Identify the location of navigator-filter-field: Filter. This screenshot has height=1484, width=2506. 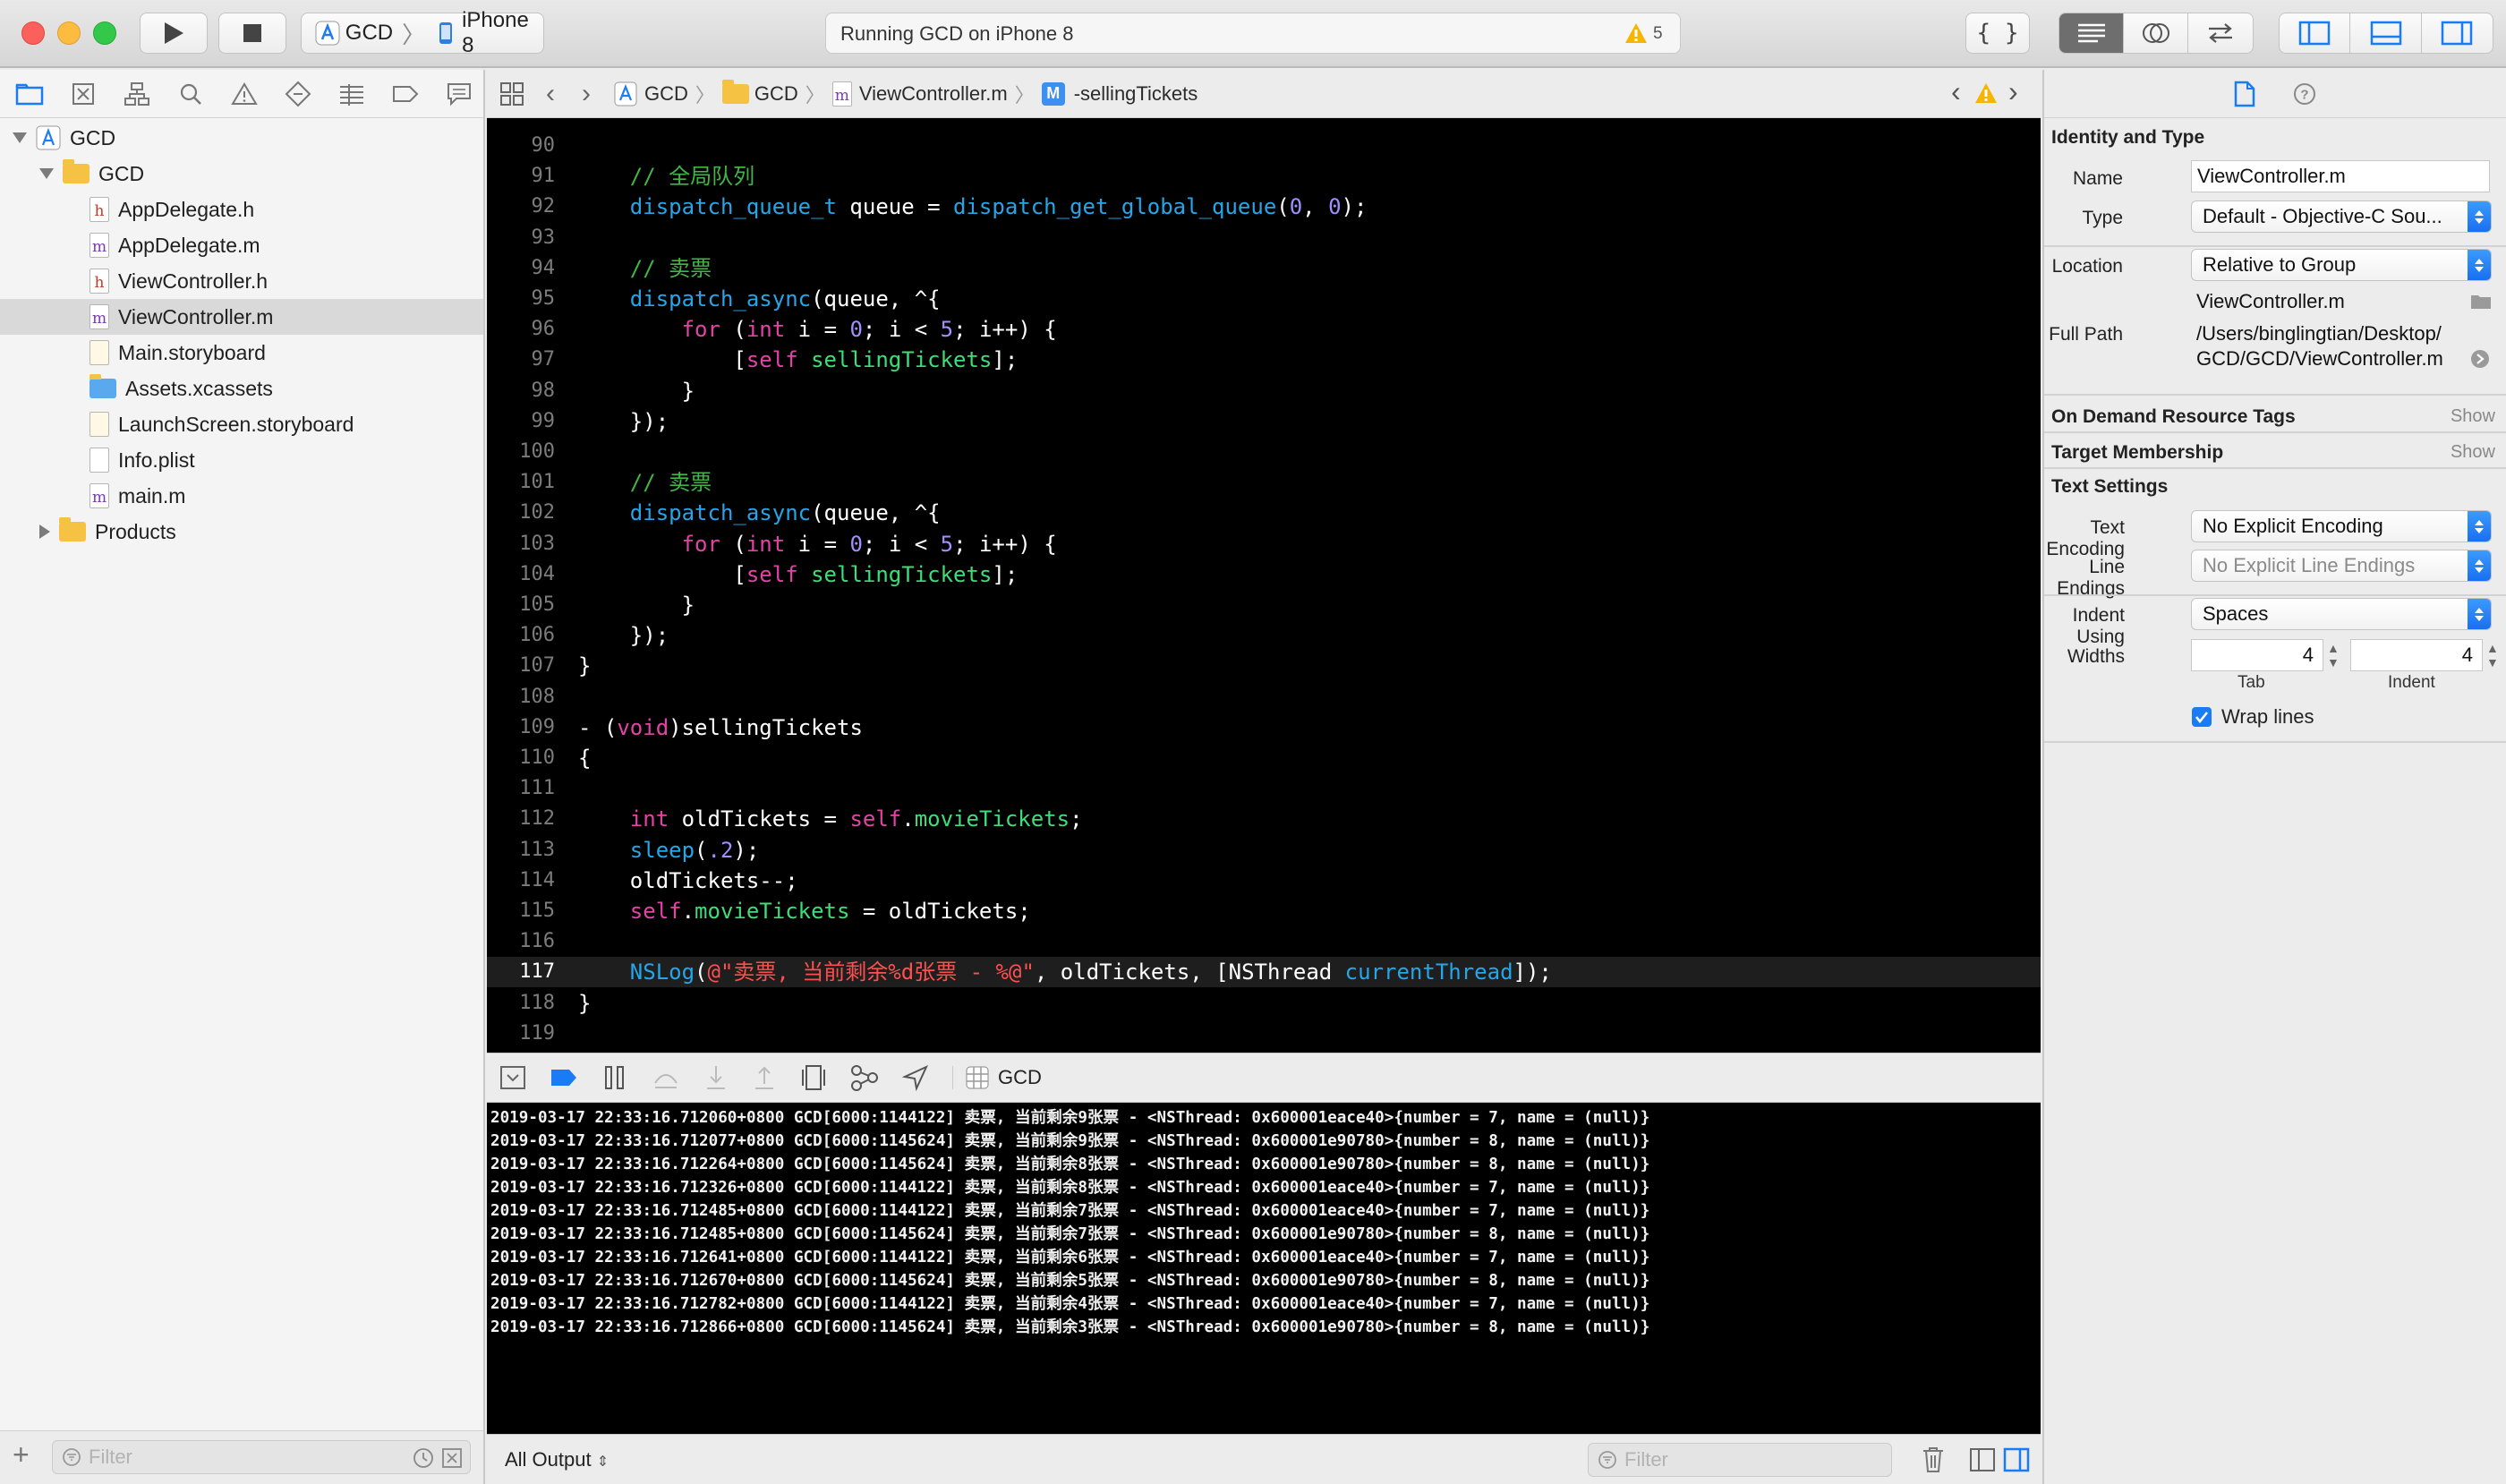
(261, 1457).